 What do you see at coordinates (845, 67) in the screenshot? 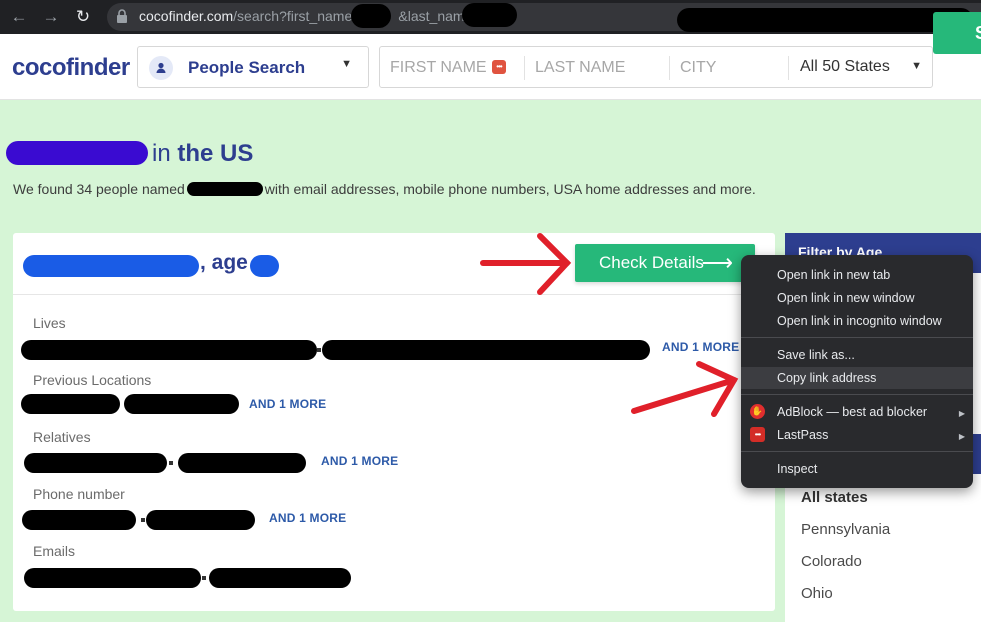
I see `state-select: All 50 States` at bounding box center [845, 67].